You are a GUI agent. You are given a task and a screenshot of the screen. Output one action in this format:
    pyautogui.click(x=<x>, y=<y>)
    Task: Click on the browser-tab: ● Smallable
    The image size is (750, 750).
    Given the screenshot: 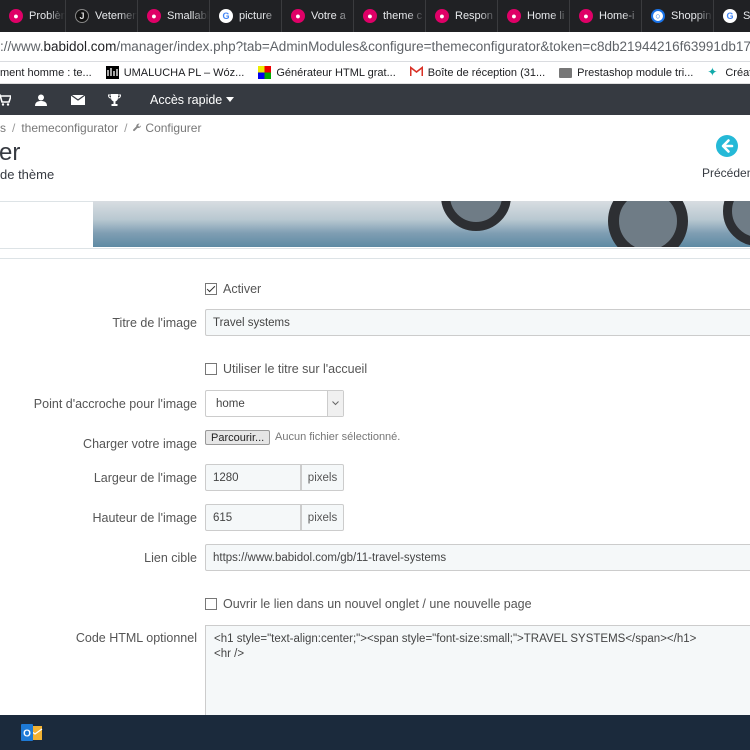 What is the action you would take?
    pyautogui.click(x=174, y=16)
    